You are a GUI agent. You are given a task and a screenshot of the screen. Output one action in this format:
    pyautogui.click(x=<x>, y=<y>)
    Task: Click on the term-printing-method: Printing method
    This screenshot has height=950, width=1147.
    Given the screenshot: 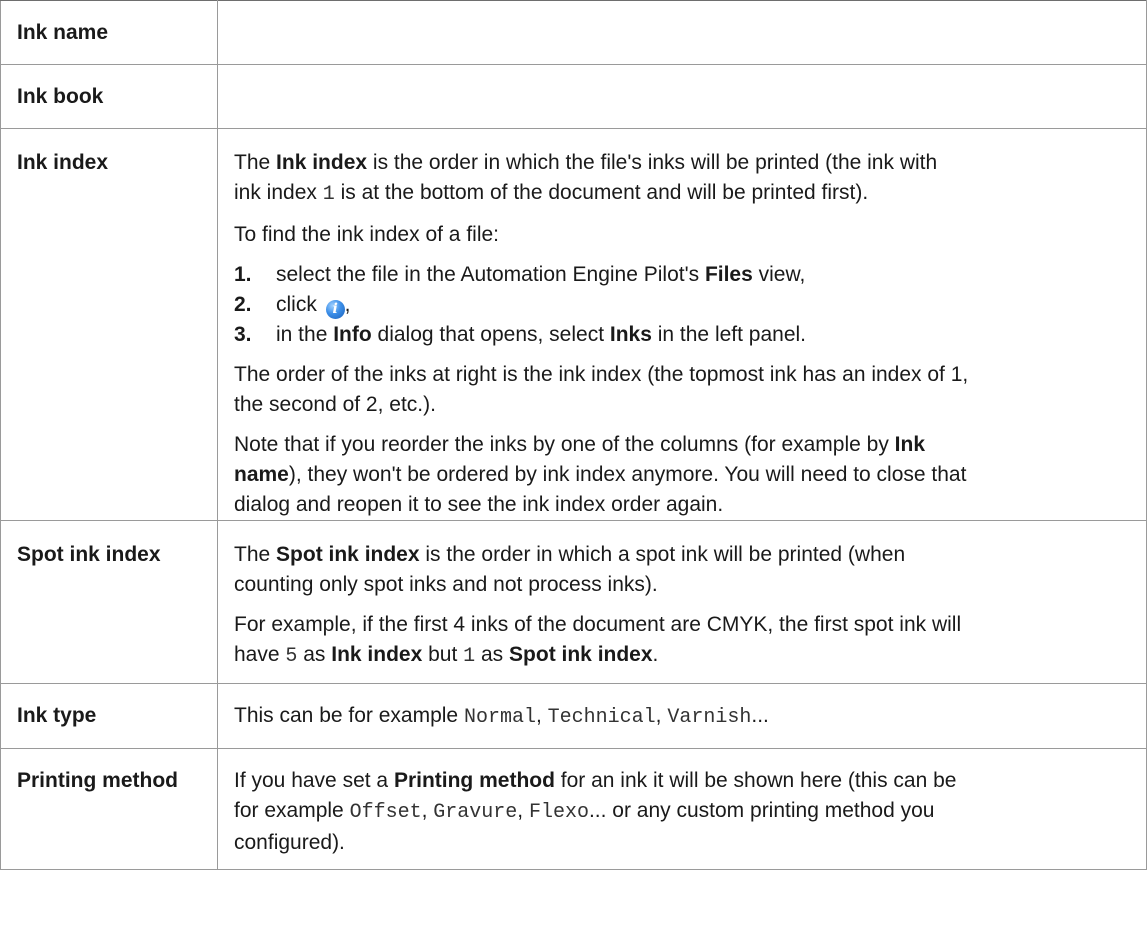 What is the action you would take?
    pyautogui.click(x=97, y=780)
    